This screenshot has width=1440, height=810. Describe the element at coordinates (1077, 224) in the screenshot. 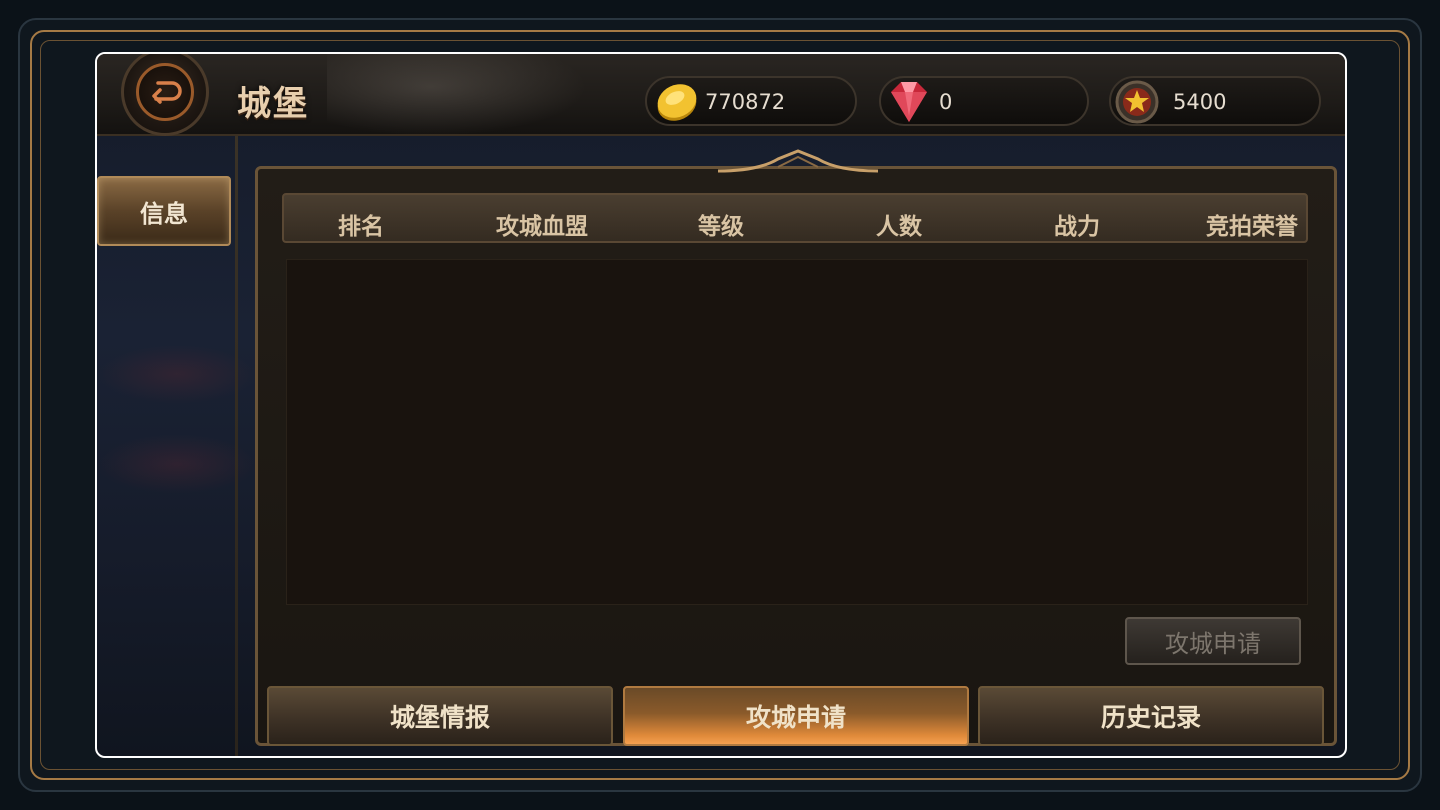

I see `column-power: 战力` at that location.